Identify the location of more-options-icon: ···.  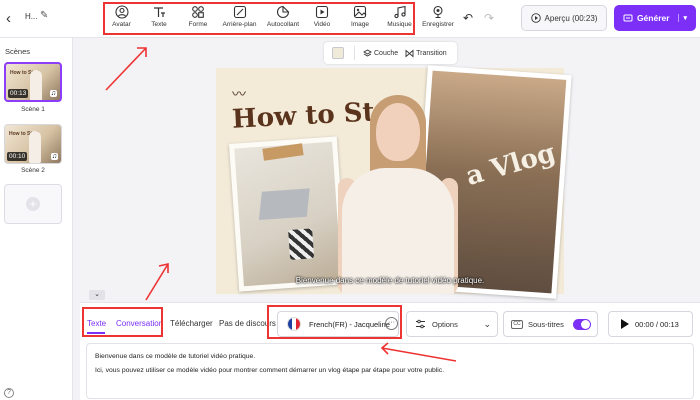
(391, 323).